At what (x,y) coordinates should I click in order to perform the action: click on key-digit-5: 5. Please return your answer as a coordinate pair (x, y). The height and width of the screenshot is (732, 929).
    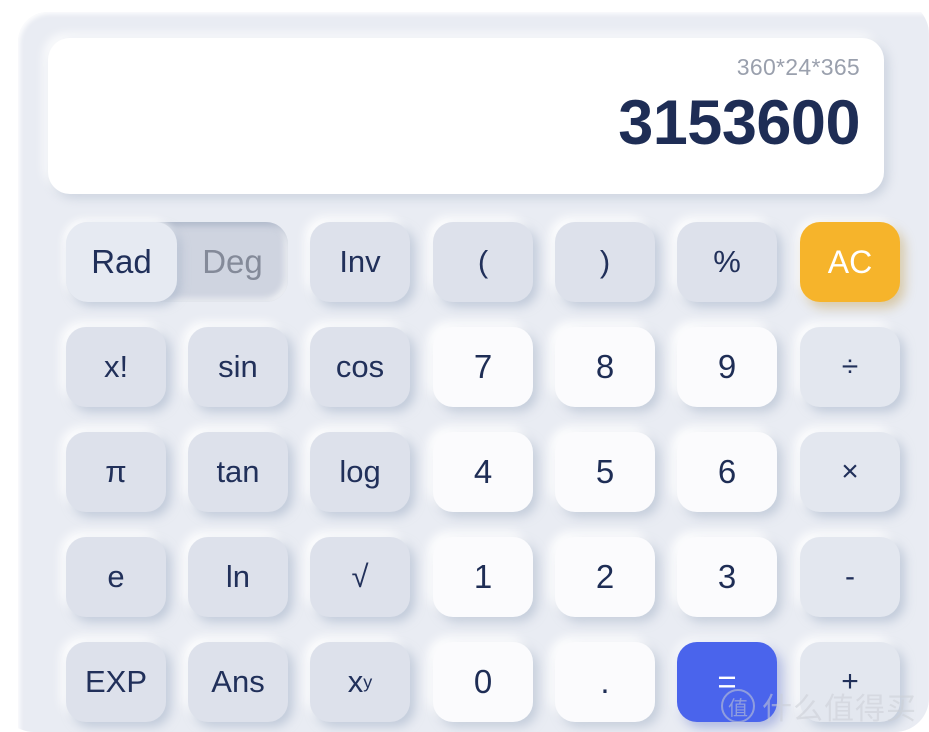
    Looking at the image, I should click on (605, 472).